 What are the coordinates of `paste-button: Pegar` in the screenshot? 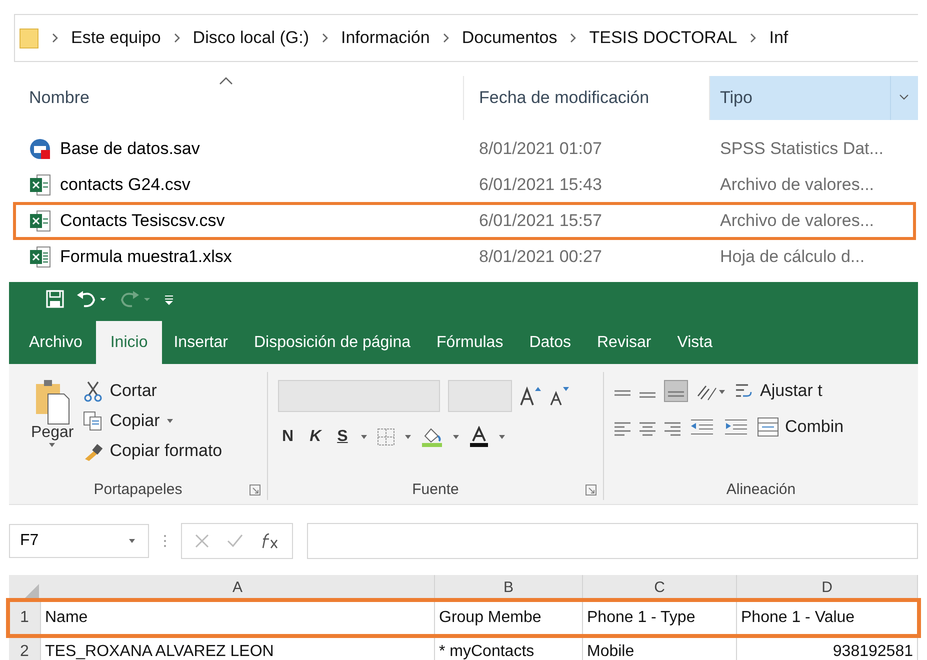 It's located at (45, 428).